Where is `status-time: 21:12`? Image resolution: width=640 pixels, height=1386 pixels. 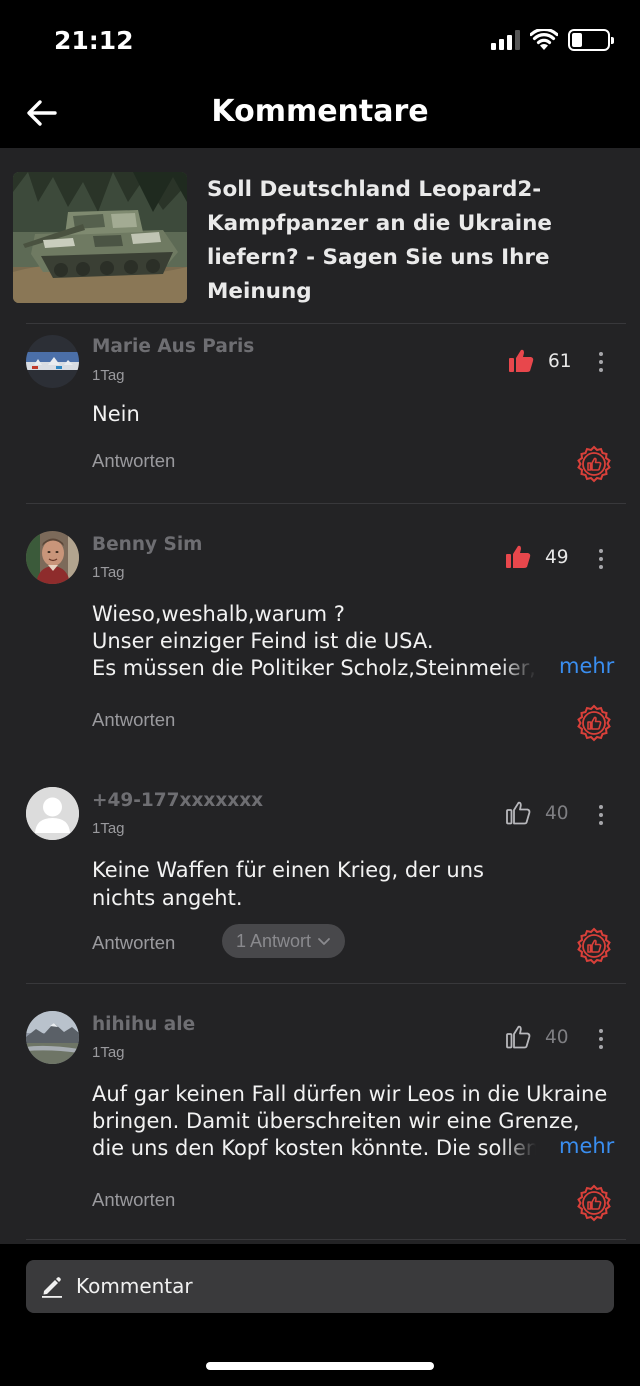 status-time: 21:12 is located at coordinates (94, 40).